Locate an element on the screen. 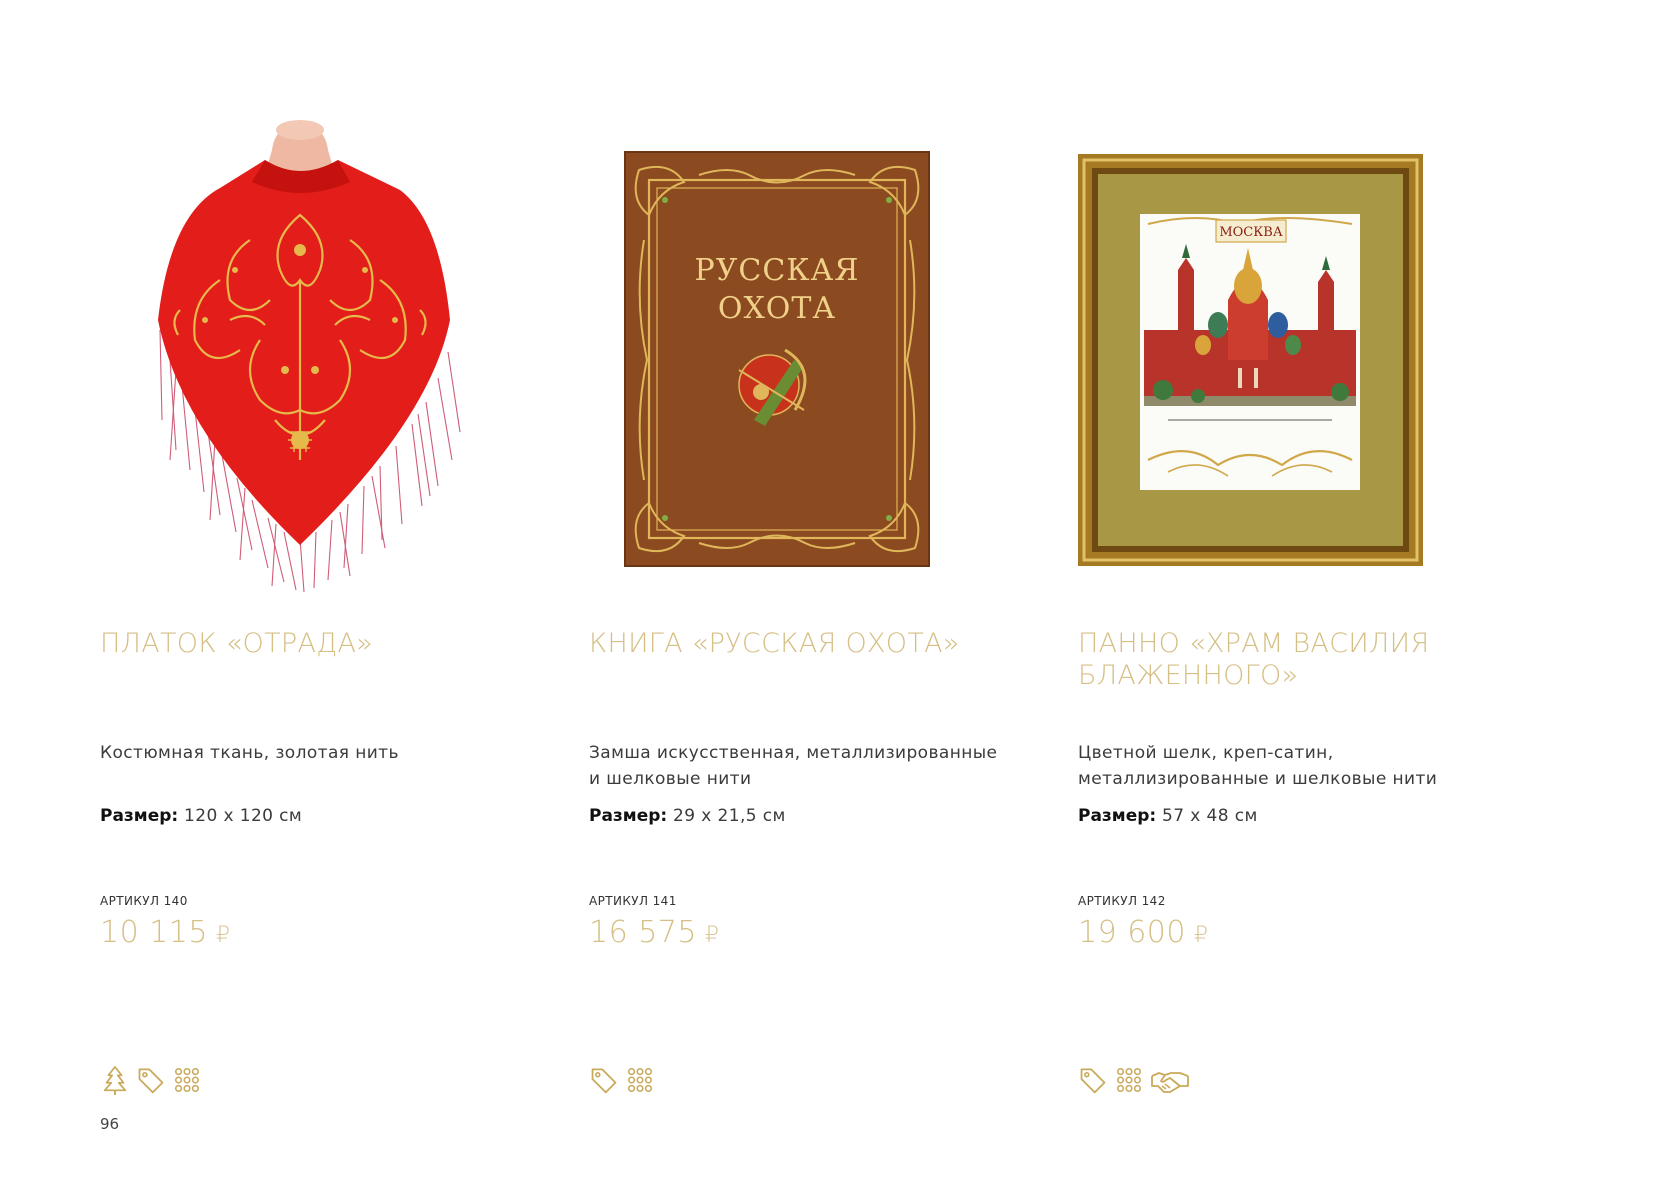  shawl-image is located at coordinates (320, 360).